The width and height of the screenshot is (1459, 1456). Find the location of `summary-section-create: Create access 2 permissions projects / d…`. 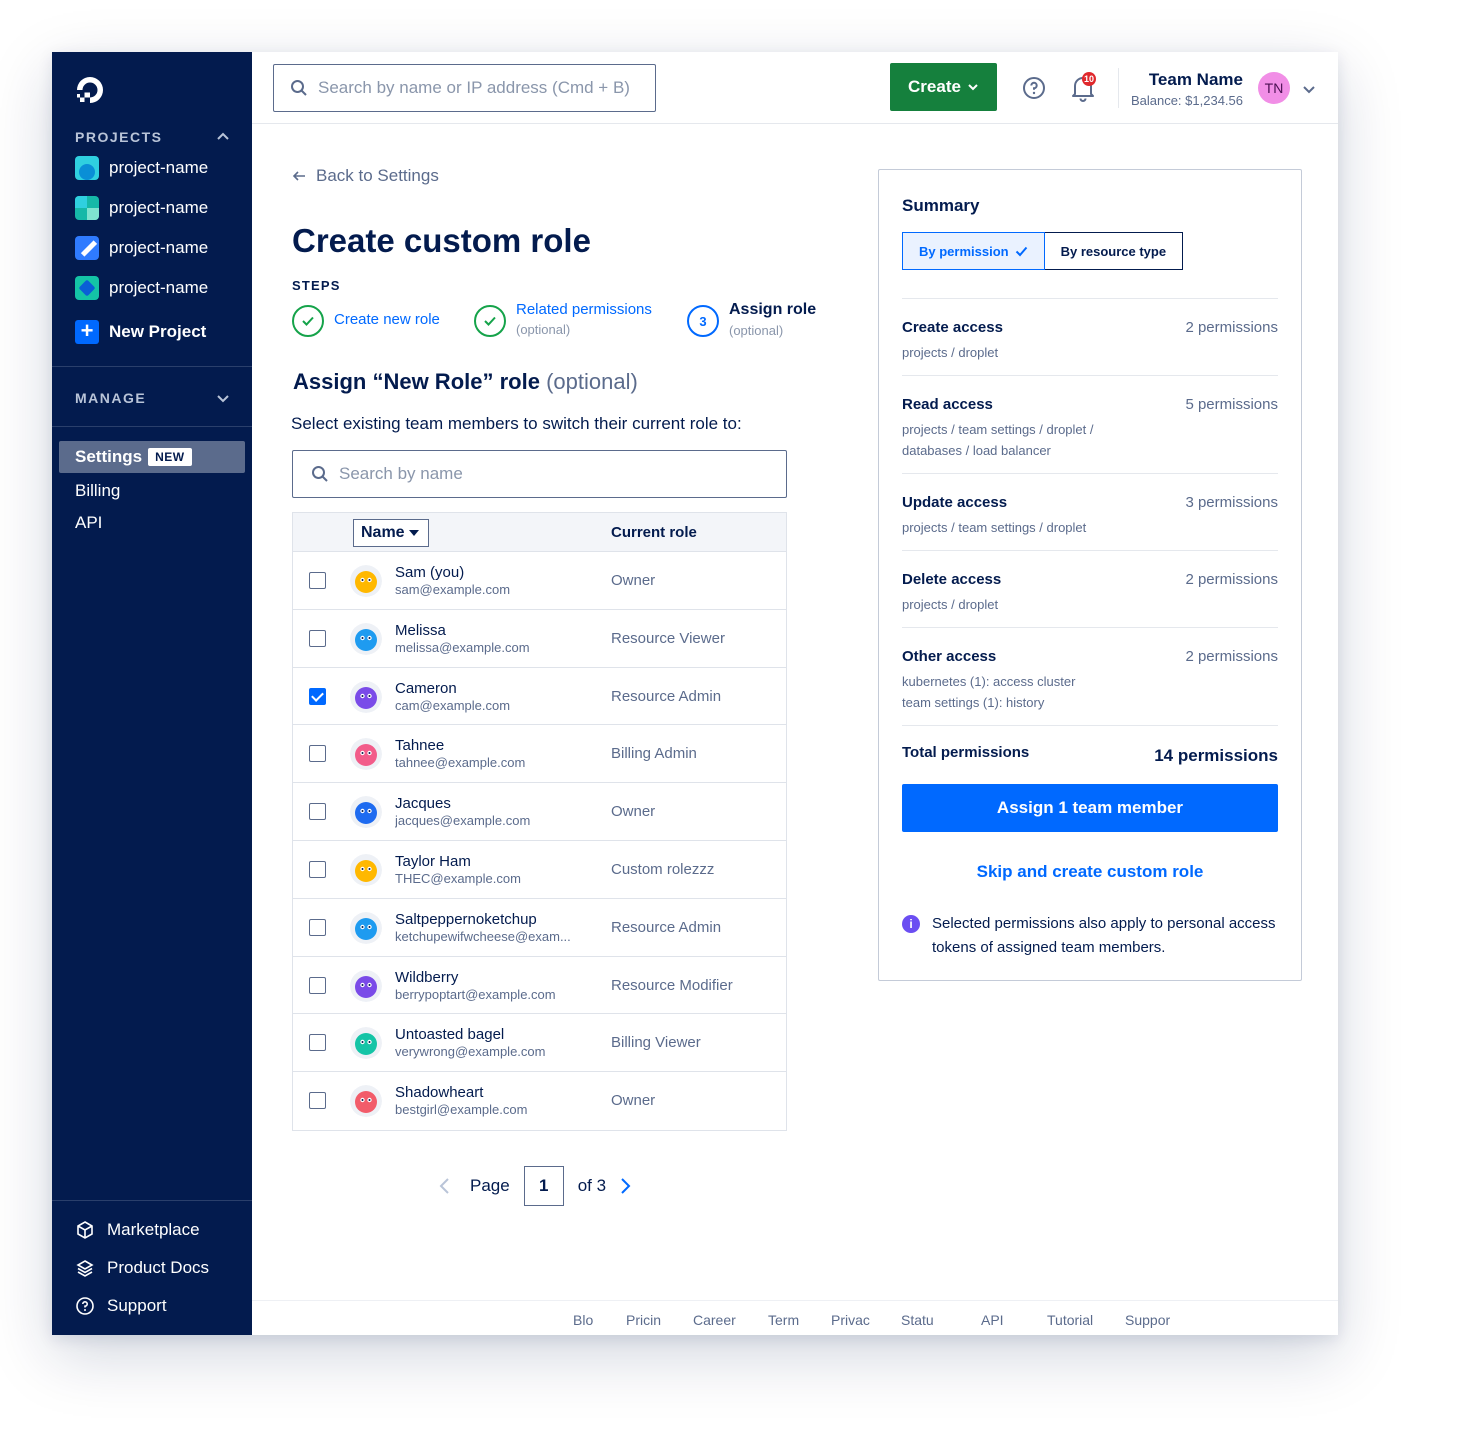

summary-section-create: Create access 2 permissions projects / d… is located at coordinates (1090, 336).